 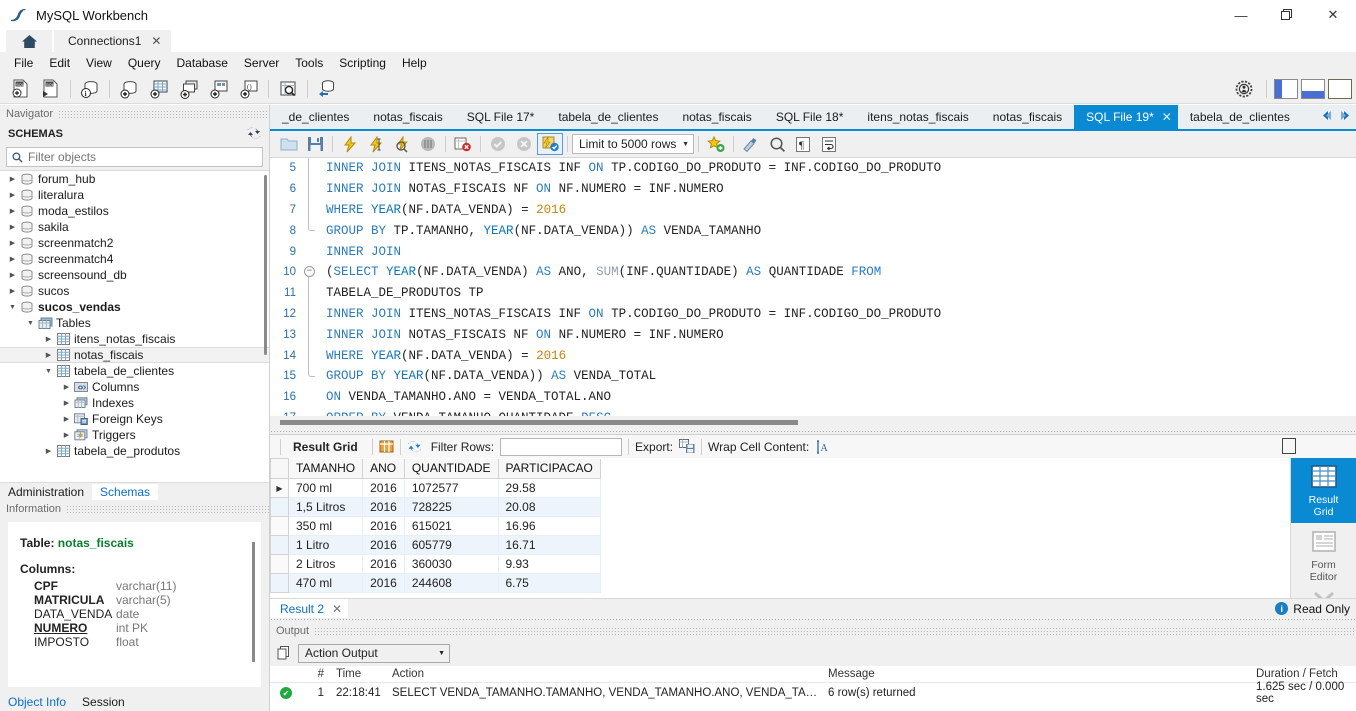 What do you see at coordinates (687, 446) in the screenshot?
I see `export-icon` at bounding box center [687, 446].